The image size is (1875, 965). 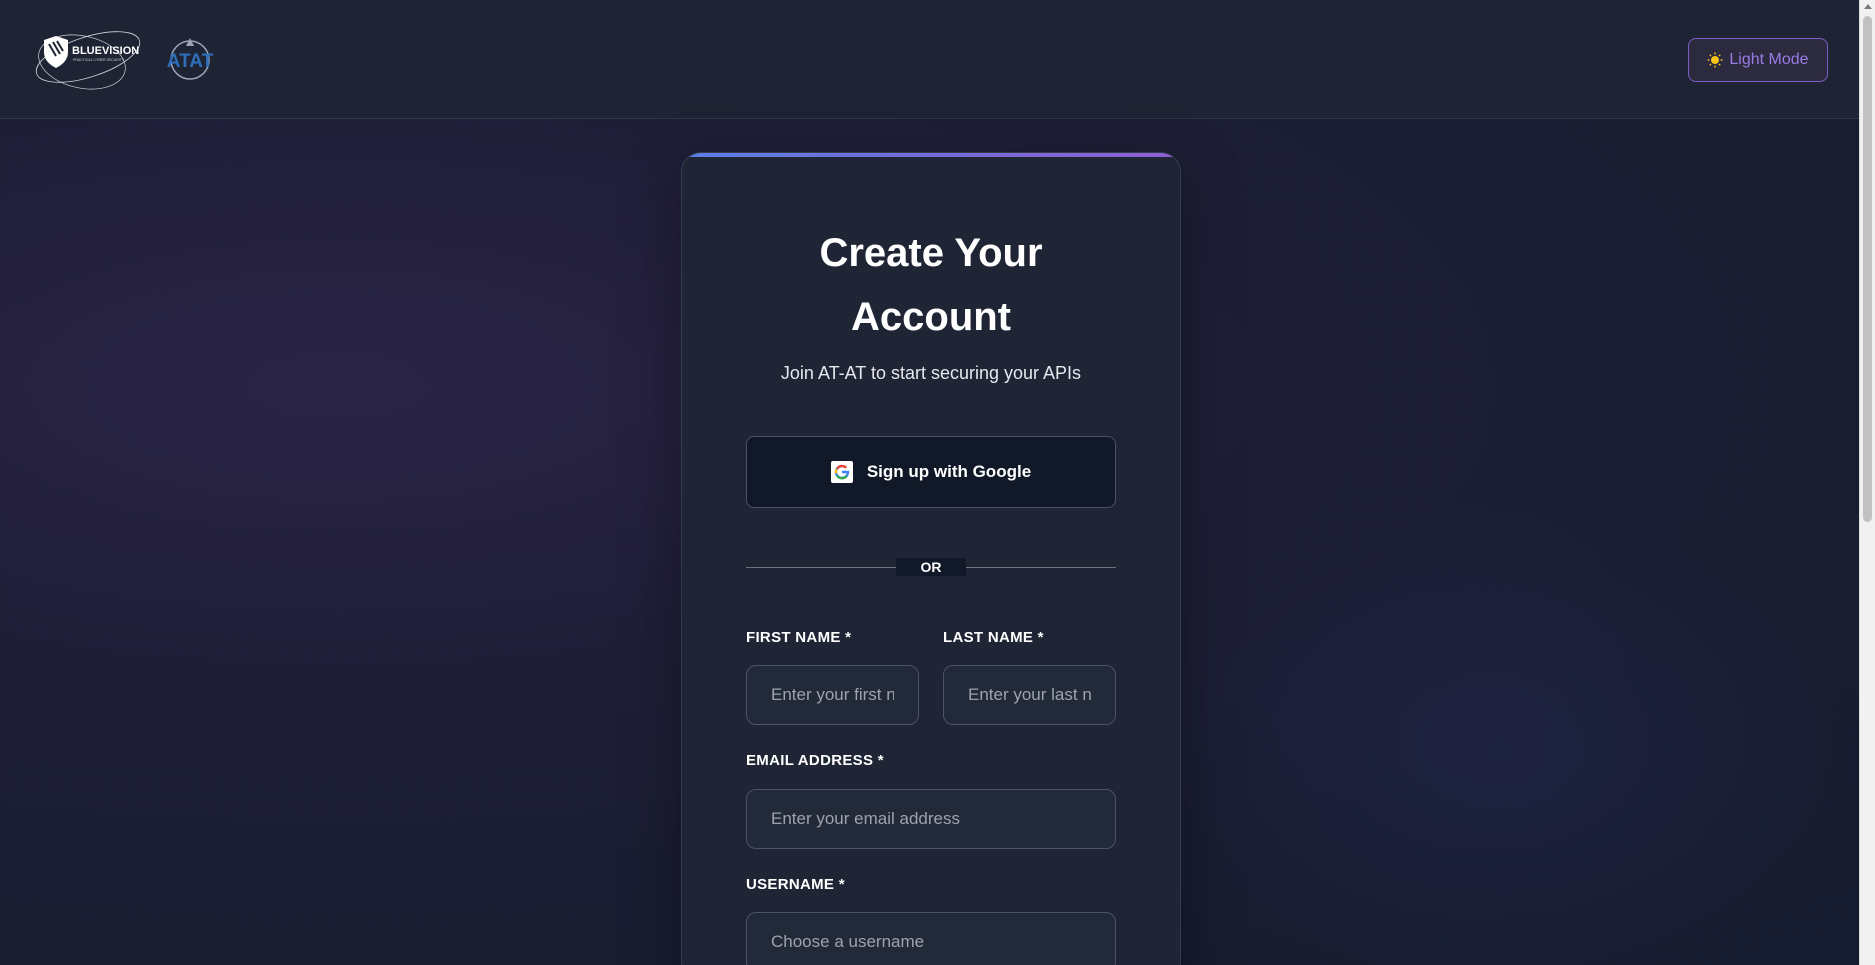 I want to click on first-name-label: FIRST NAME *, so click(x=799, y=637).